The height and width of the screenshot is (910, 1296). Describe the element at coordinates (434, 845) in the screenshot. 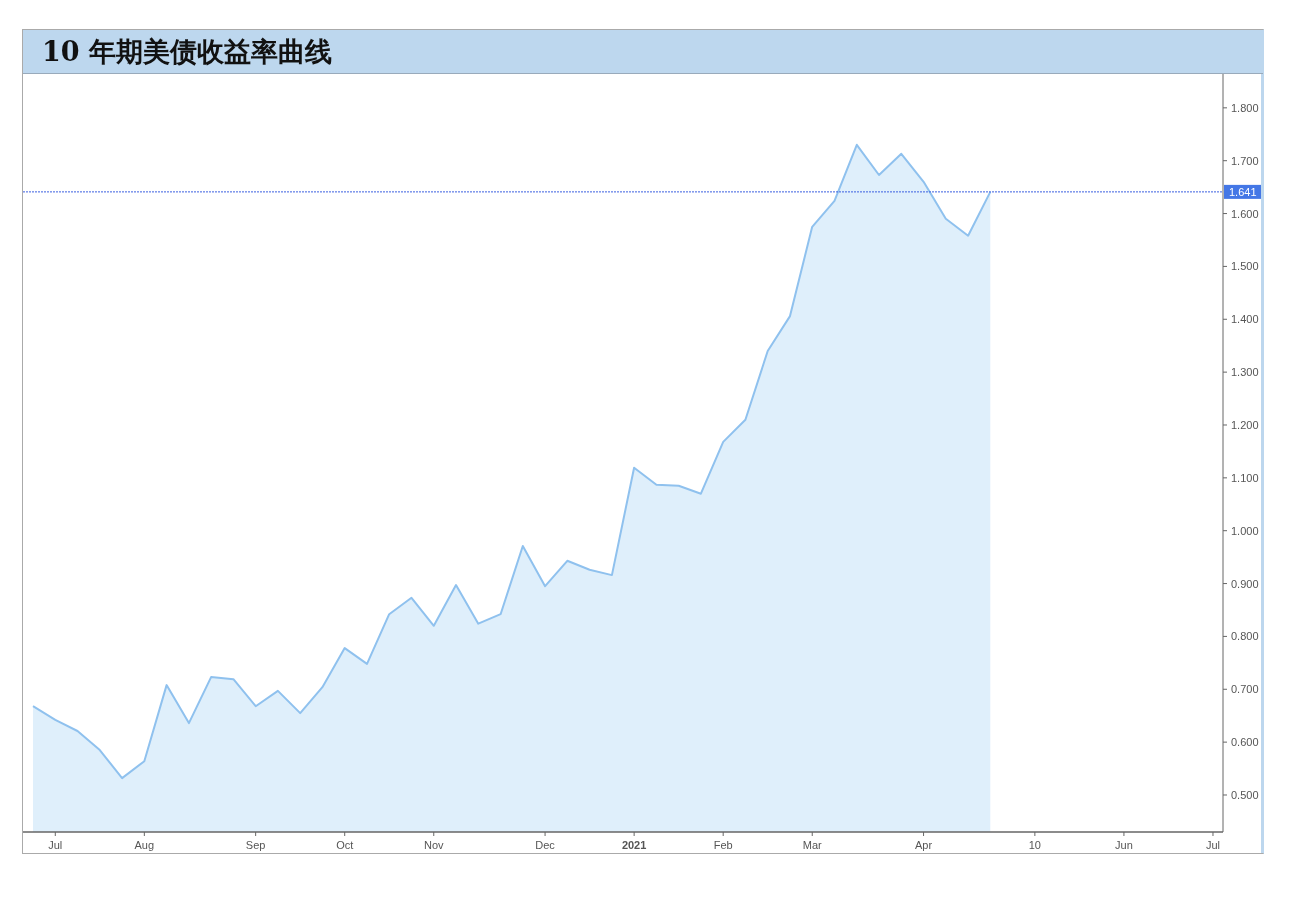

I see `x-tick-label: Nov` at that location.